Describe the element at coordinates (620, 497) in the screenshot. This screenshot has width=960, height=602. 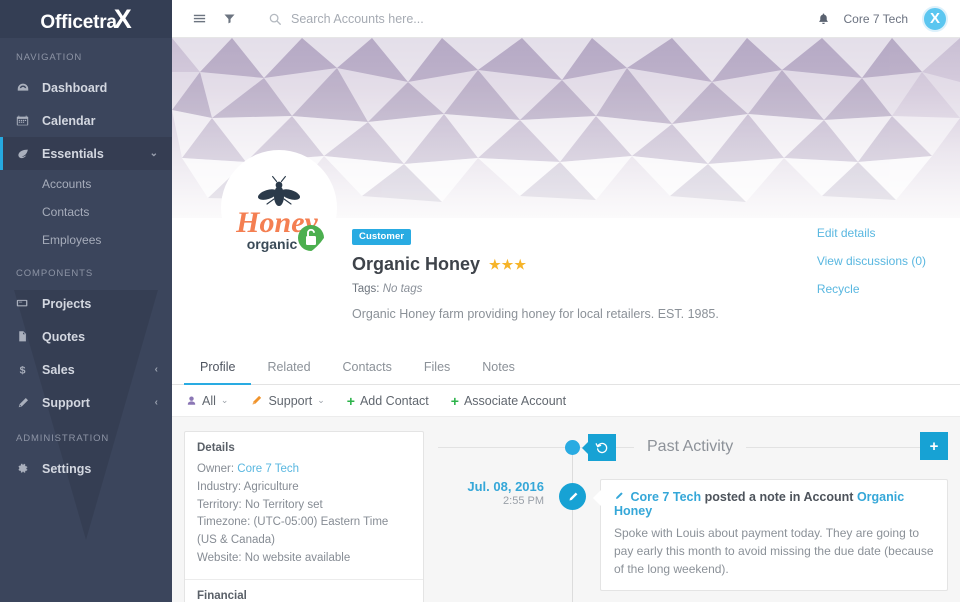
I see `note-pencil-icon` at that location.